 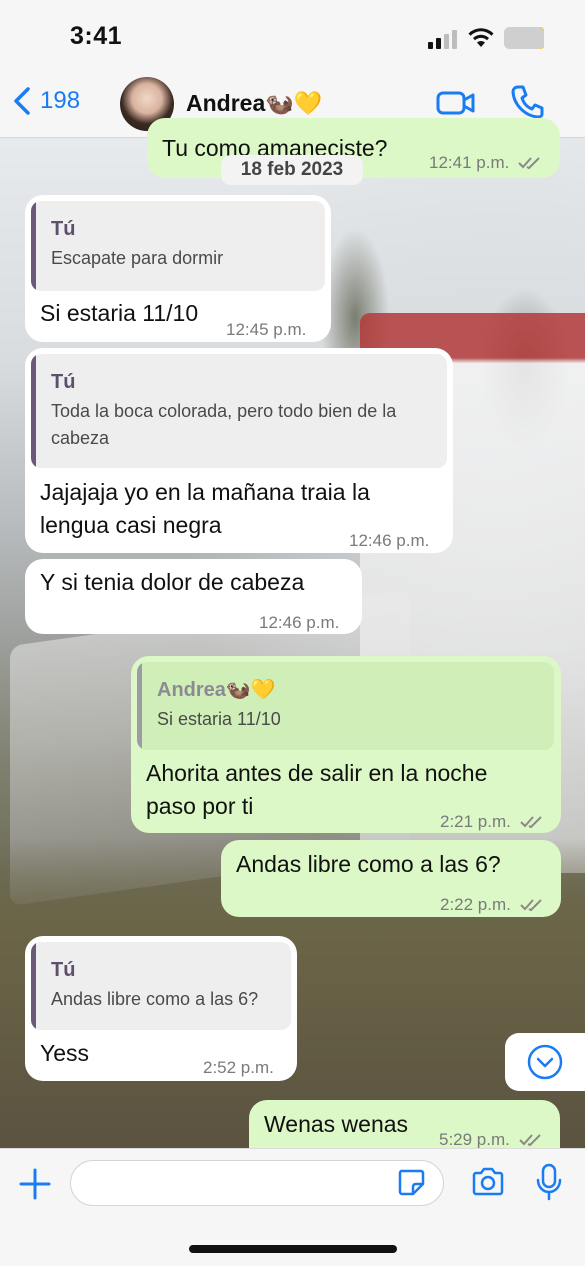 I want to click on home-indicator, so click(x=293, y=1249).